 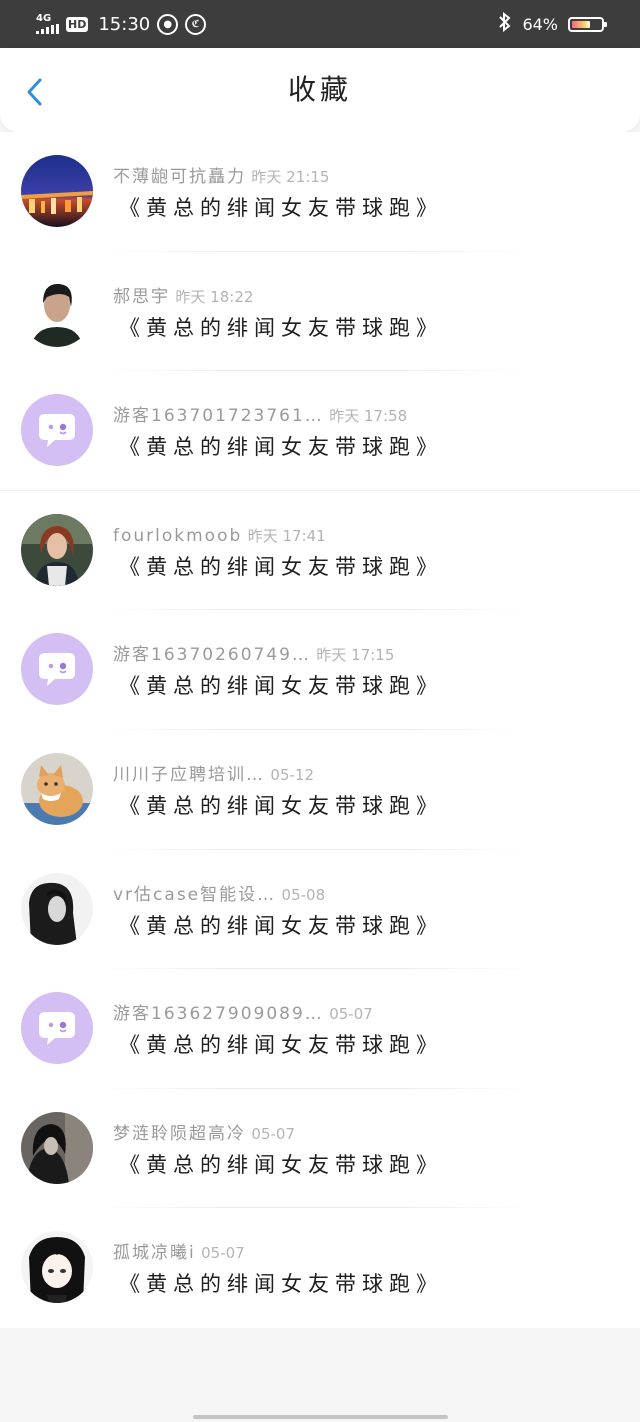 I want to click on avatar-city-night-photo, so click(x=57, y=191).